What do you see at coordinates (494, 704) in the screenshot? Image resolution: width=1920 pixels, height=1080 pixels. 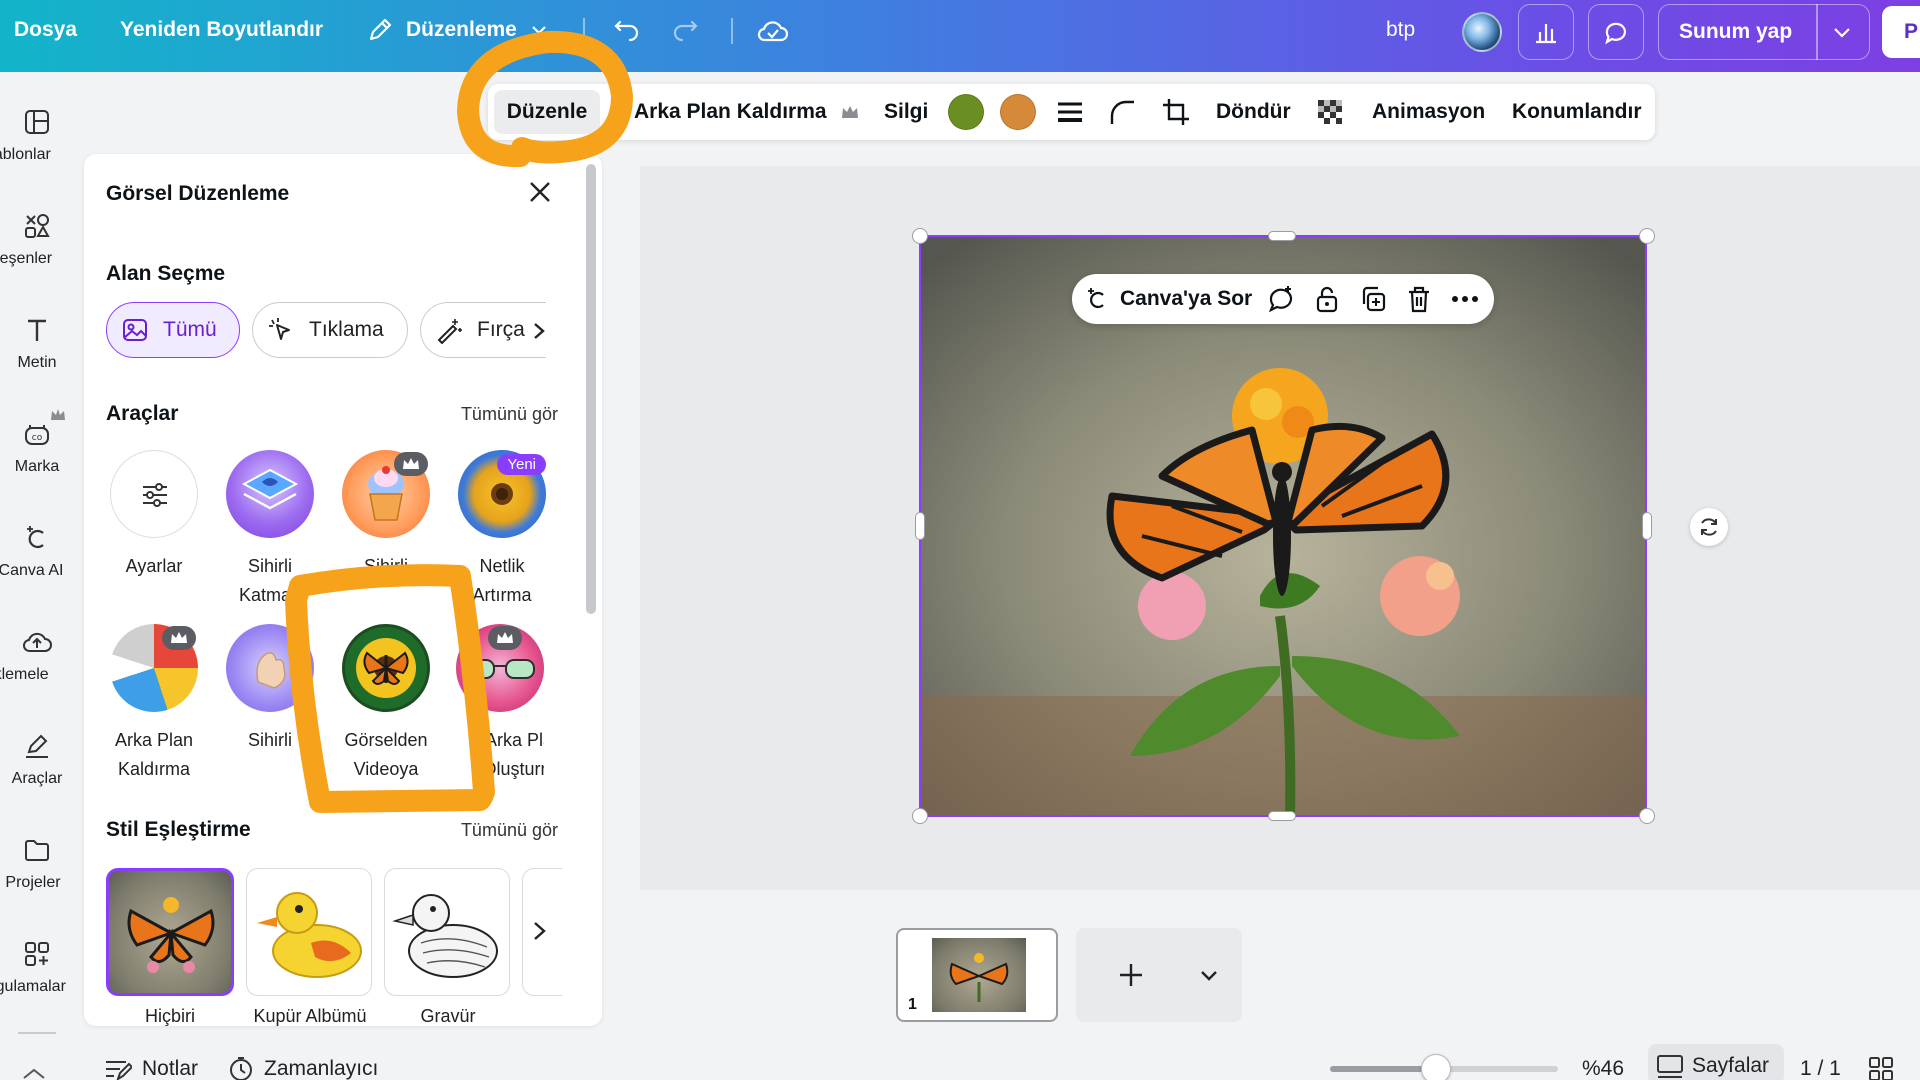 I see `tool-bg-generator: Arka PlanOluşturma` at bounding box center [494, 704].